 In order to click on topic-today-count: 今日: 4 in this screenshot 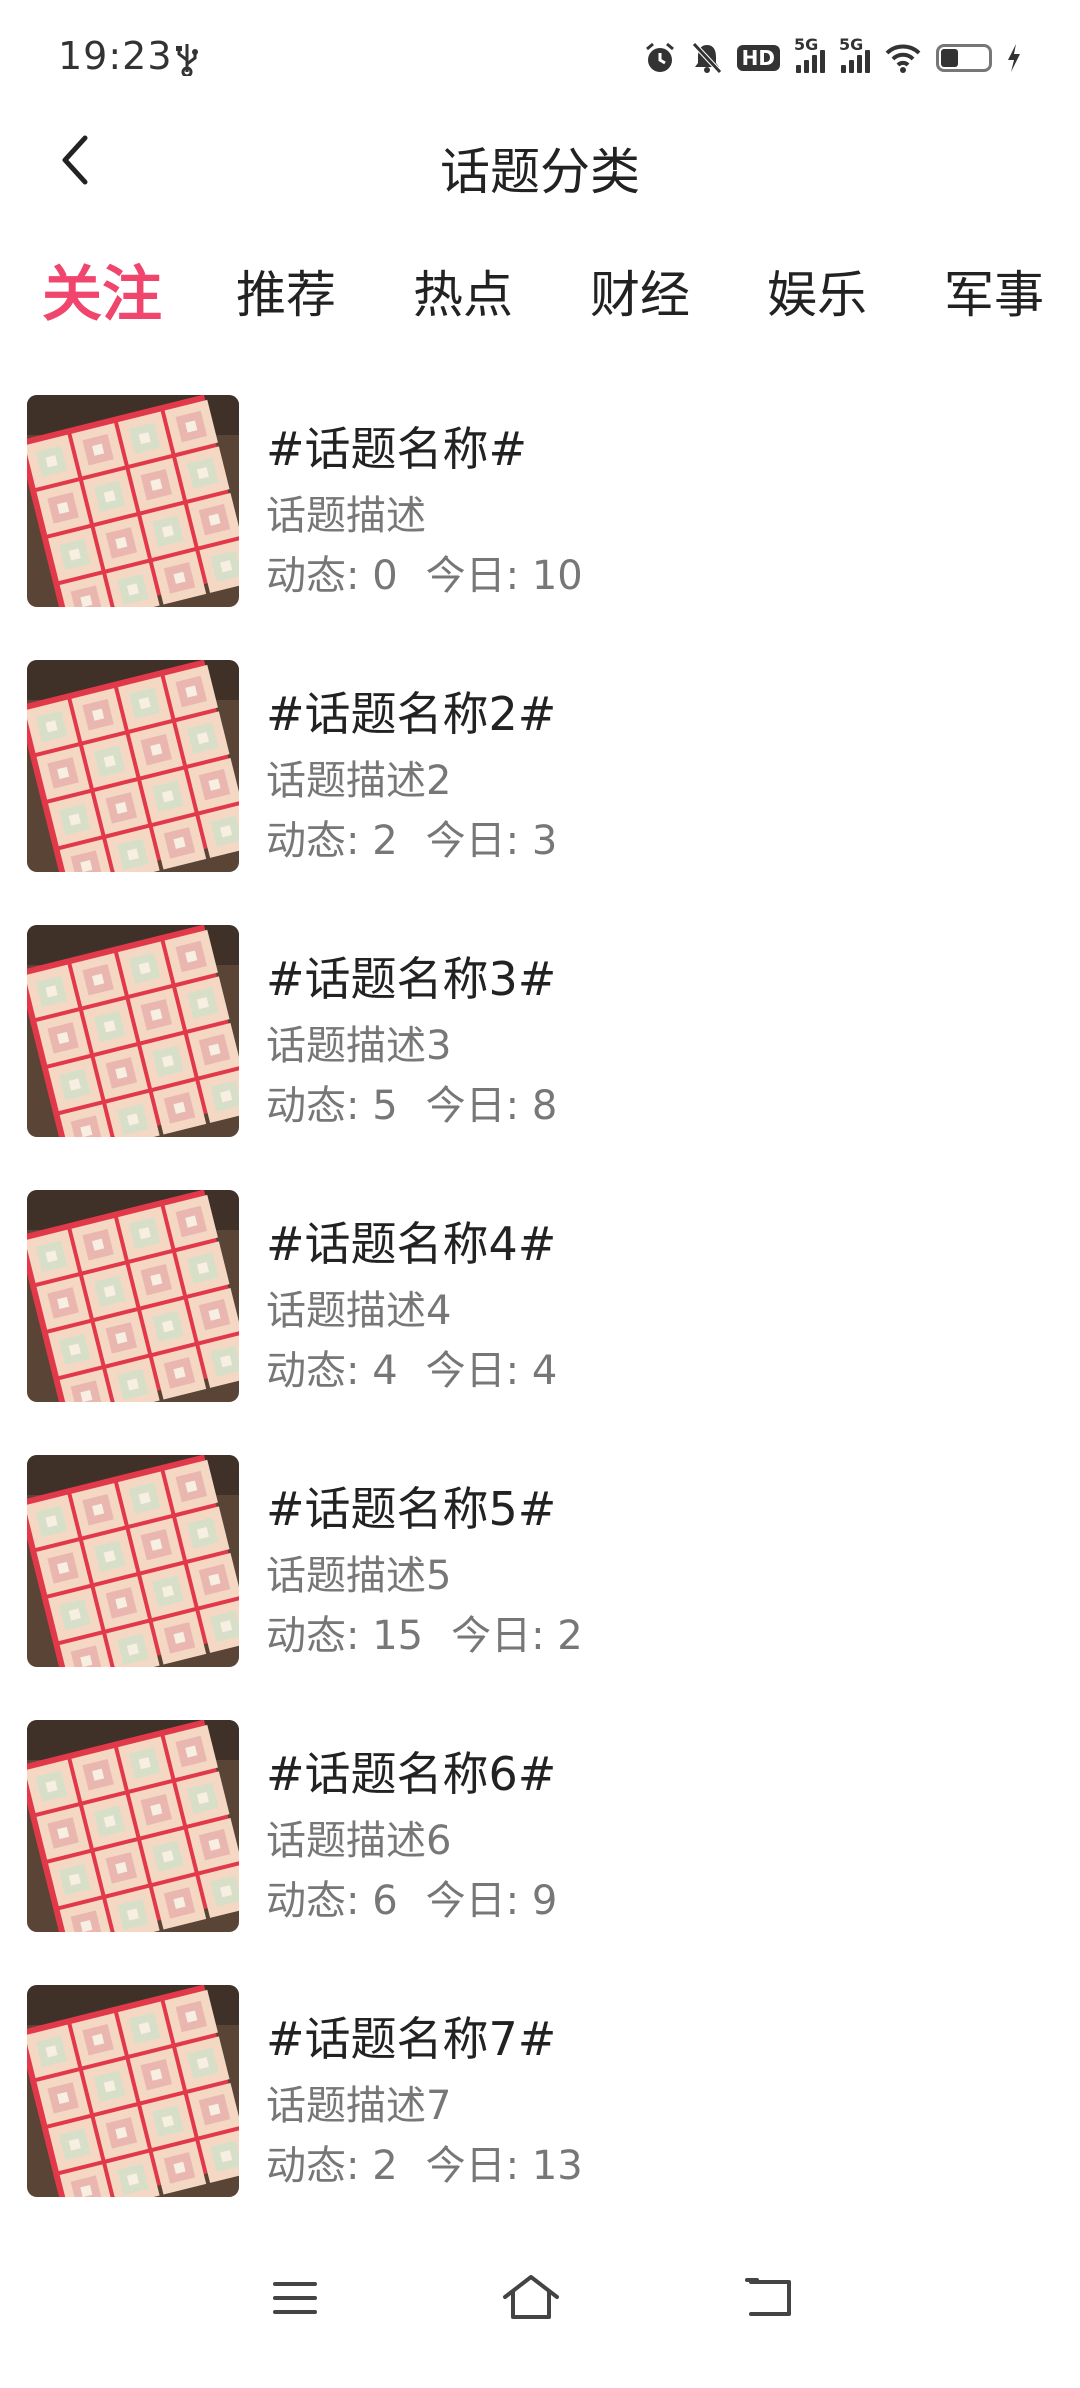, I will do `click(491, 1371)`.